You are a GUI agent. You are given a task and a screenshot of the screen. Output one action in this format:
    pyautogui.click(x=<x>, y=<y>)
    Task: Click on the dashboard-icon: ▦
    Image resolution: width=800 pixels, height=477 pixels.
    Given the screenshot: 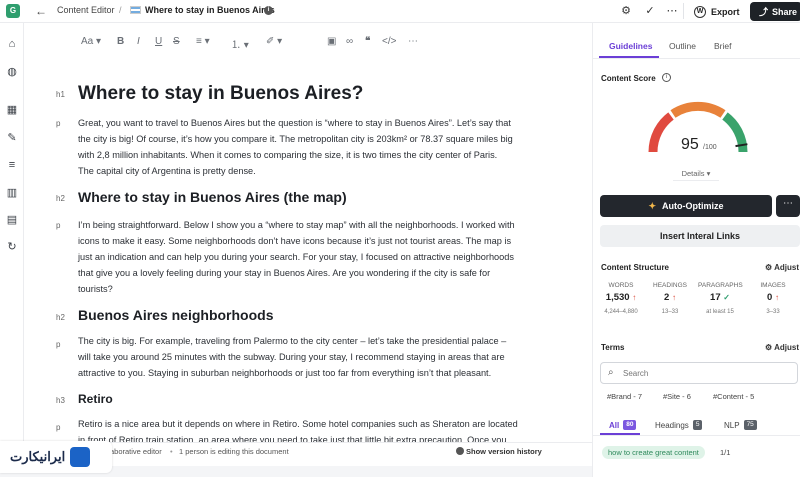 What is the action you would take?
    pyautogui.click(x=12, y=110)
    